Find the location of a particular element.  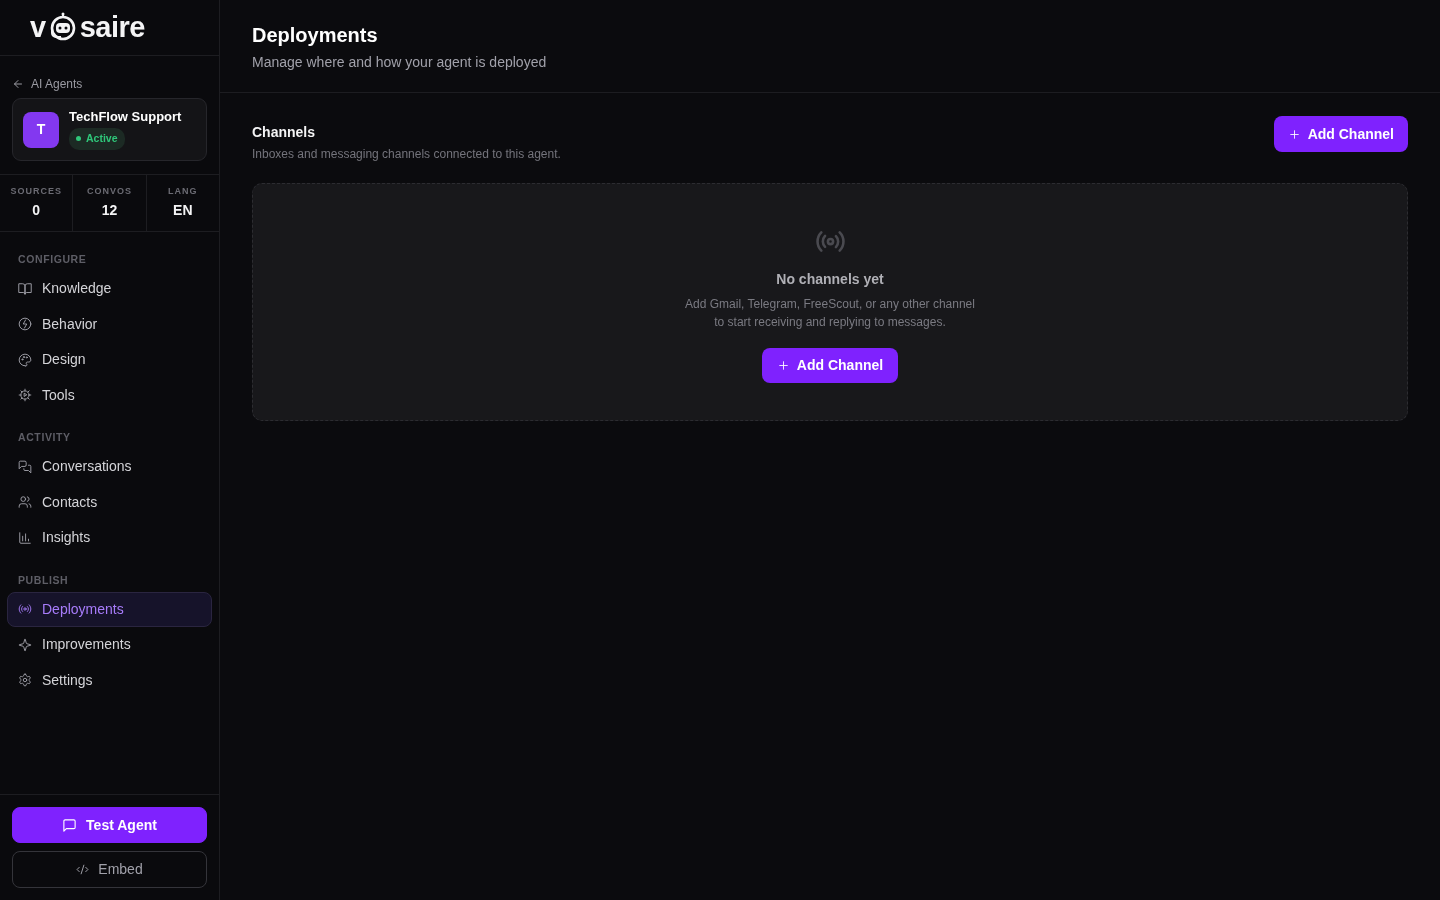

empty-state-text: Add Gmail, Telegram, FreeScout, or any other channel is located at coordinates (830, 304).